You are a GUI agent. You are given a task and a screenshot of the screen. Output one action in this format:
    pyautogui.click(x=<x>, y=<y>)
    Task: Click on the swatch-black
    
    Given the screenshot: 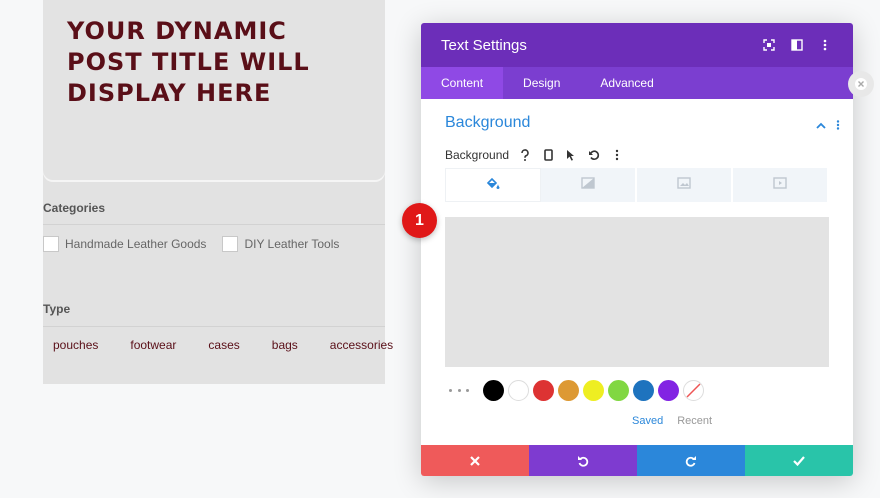 What is the action you would take?
    pyautogui.click(x=493, y=390)
    